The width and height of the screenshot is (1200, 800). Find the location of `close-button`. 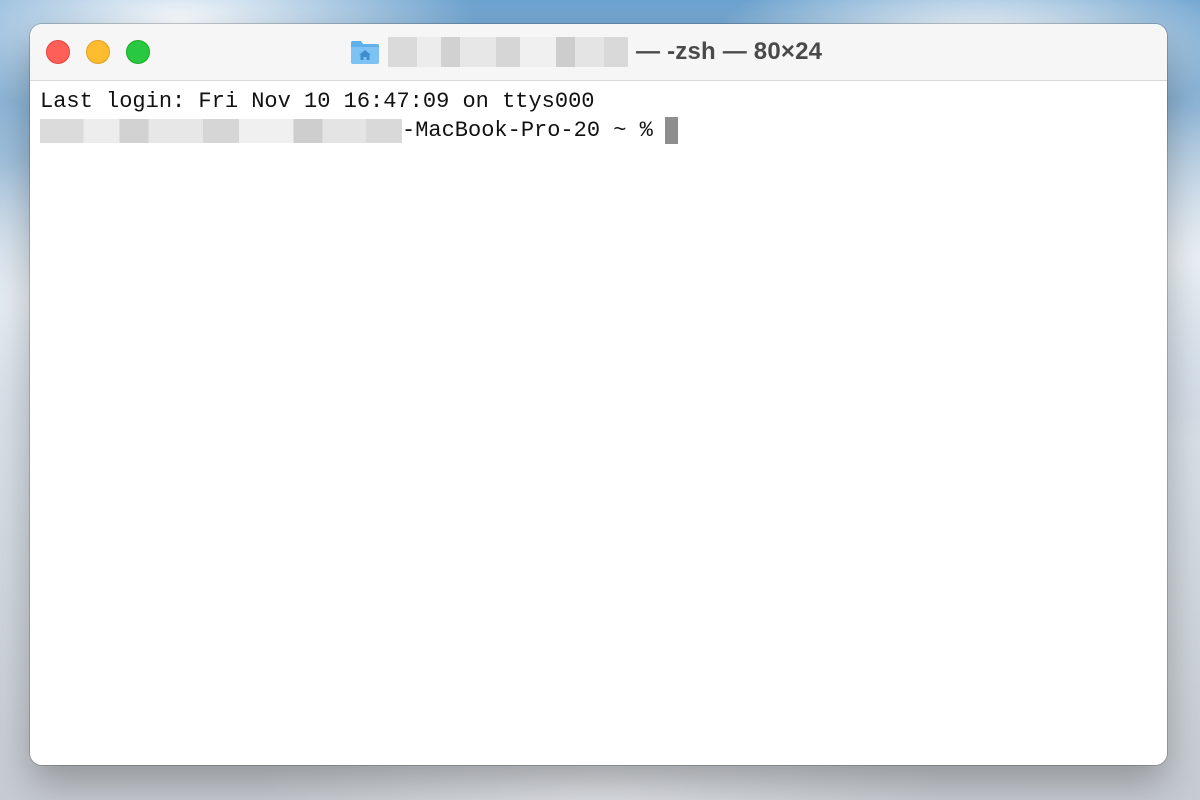

close-button is located at coordinates (58, 52).